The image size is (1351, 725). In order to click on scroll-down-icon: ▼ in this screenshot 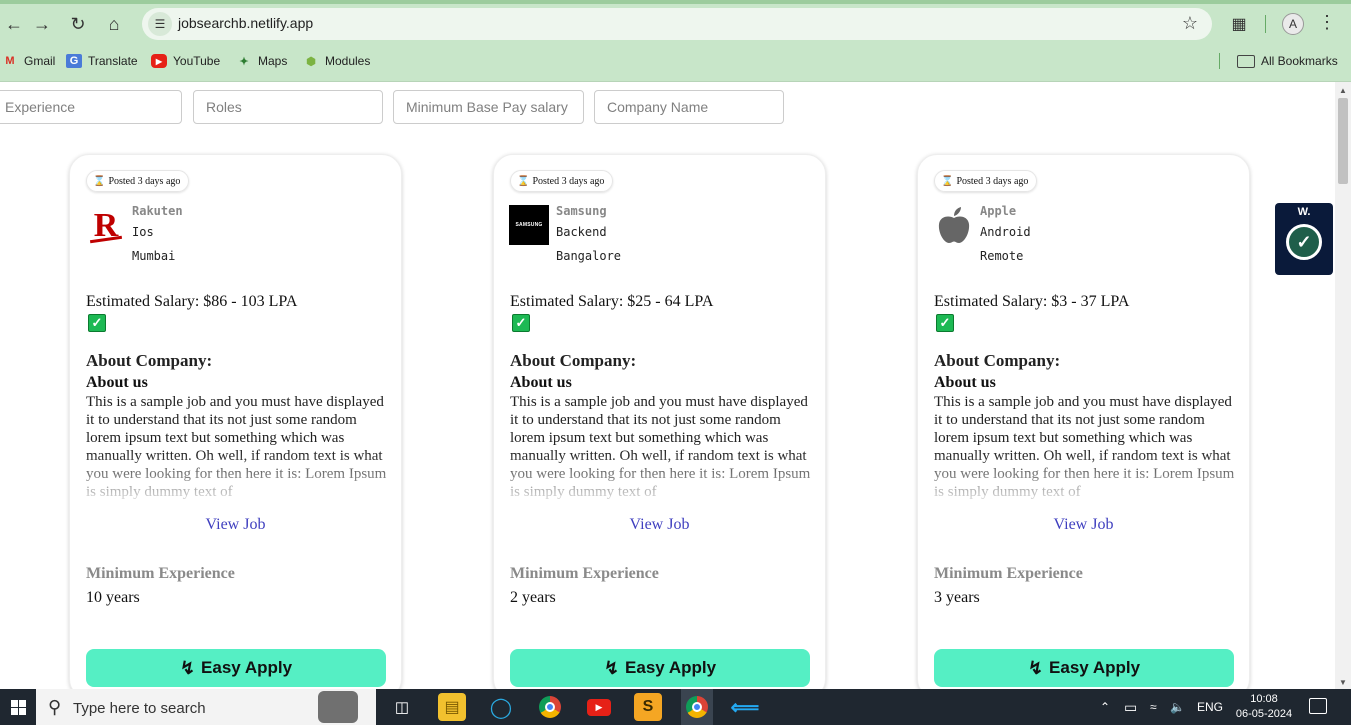, I will do `click(1343, 682)`.